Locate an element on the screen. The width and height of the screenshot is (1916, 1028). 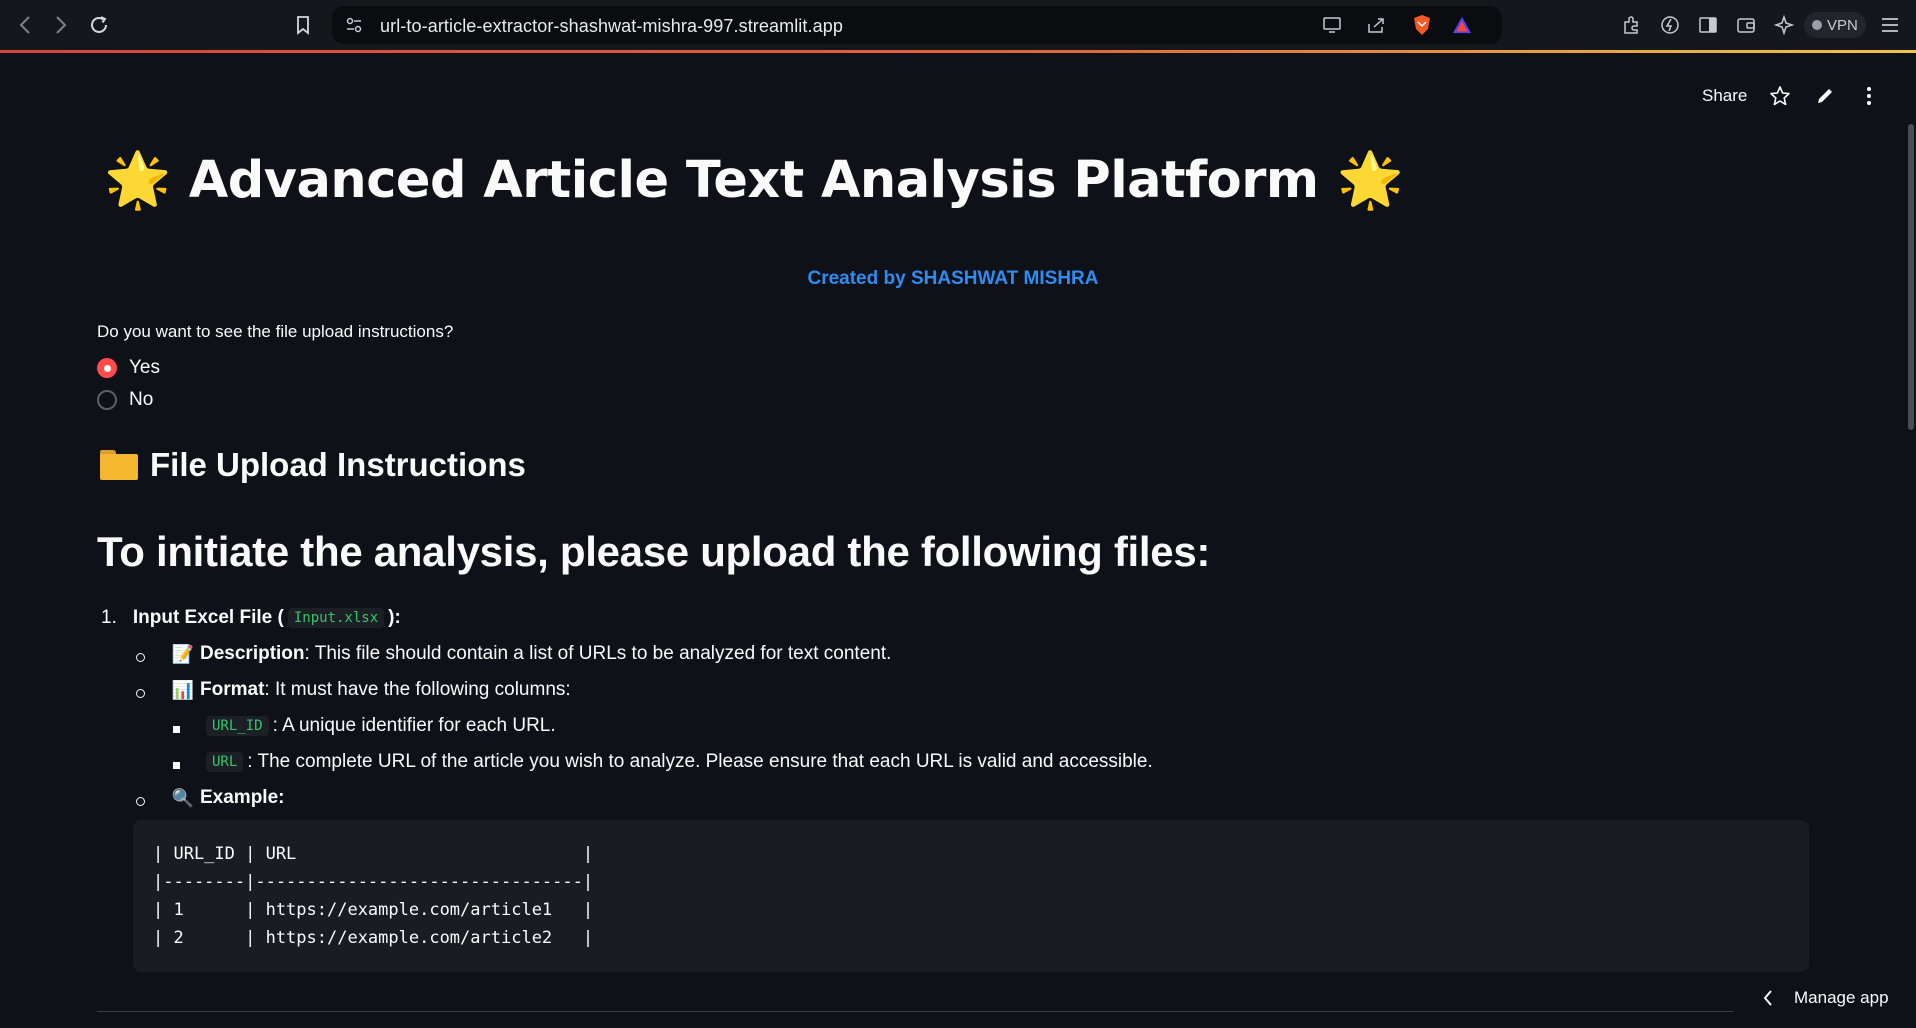
wallet-icon is located at coordinates (1746, 25).